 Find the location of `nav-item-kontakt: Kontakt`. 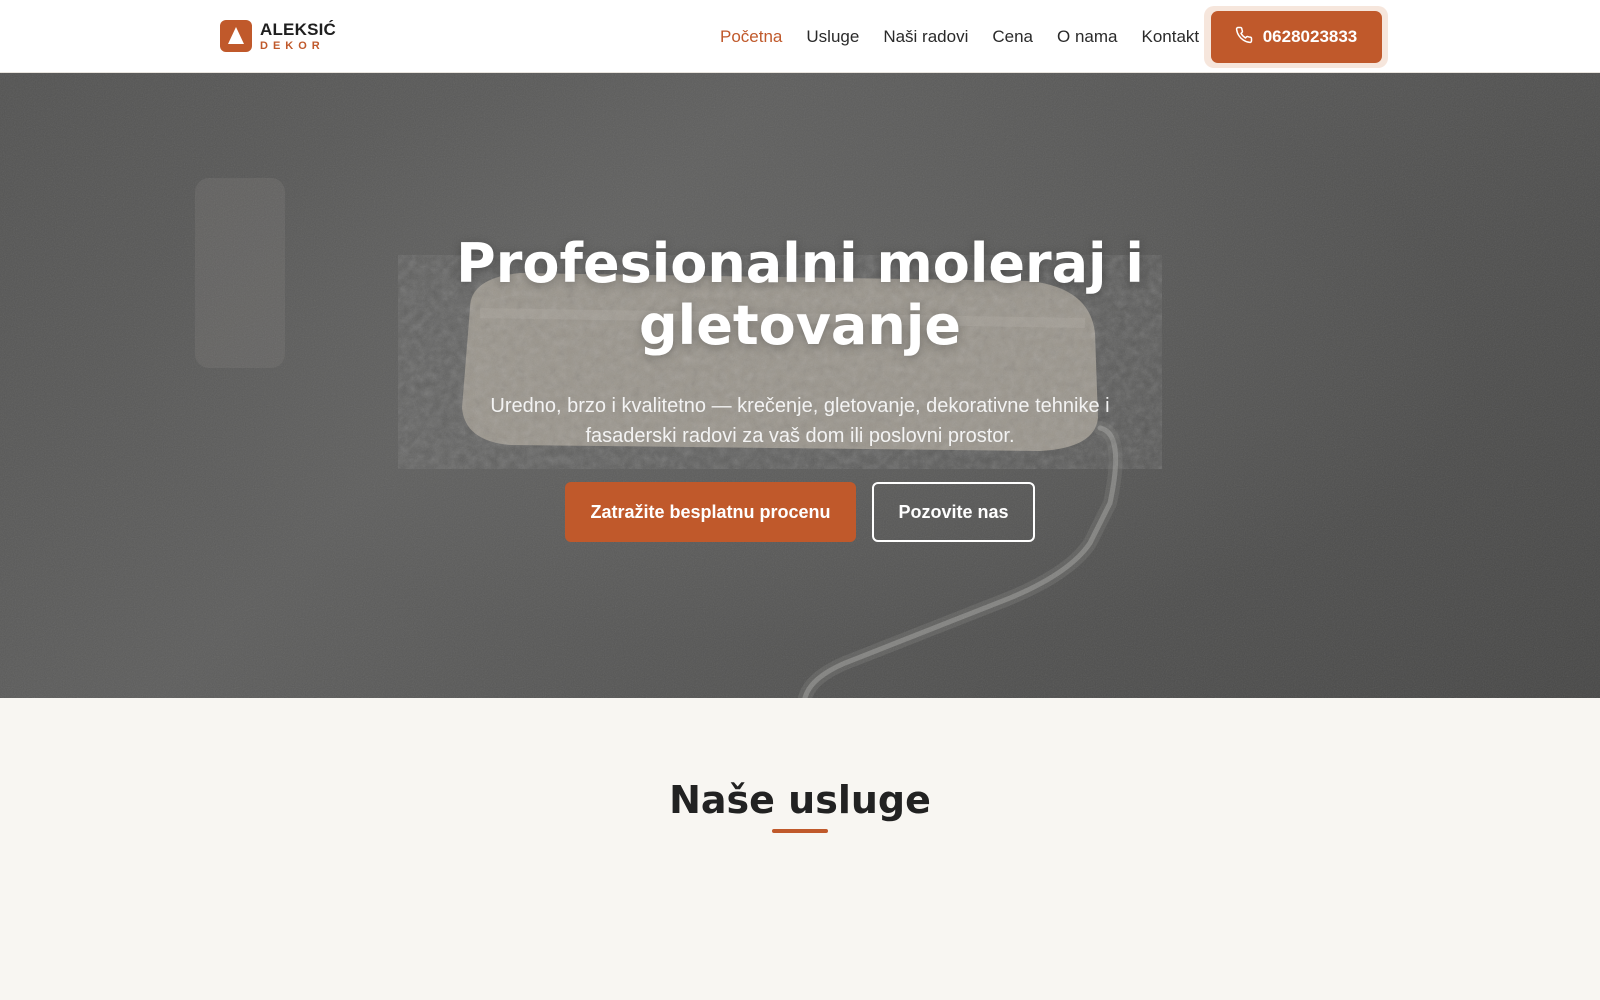

nav-item-kontakt: Kontakt is located at coordinates (1170, 37).